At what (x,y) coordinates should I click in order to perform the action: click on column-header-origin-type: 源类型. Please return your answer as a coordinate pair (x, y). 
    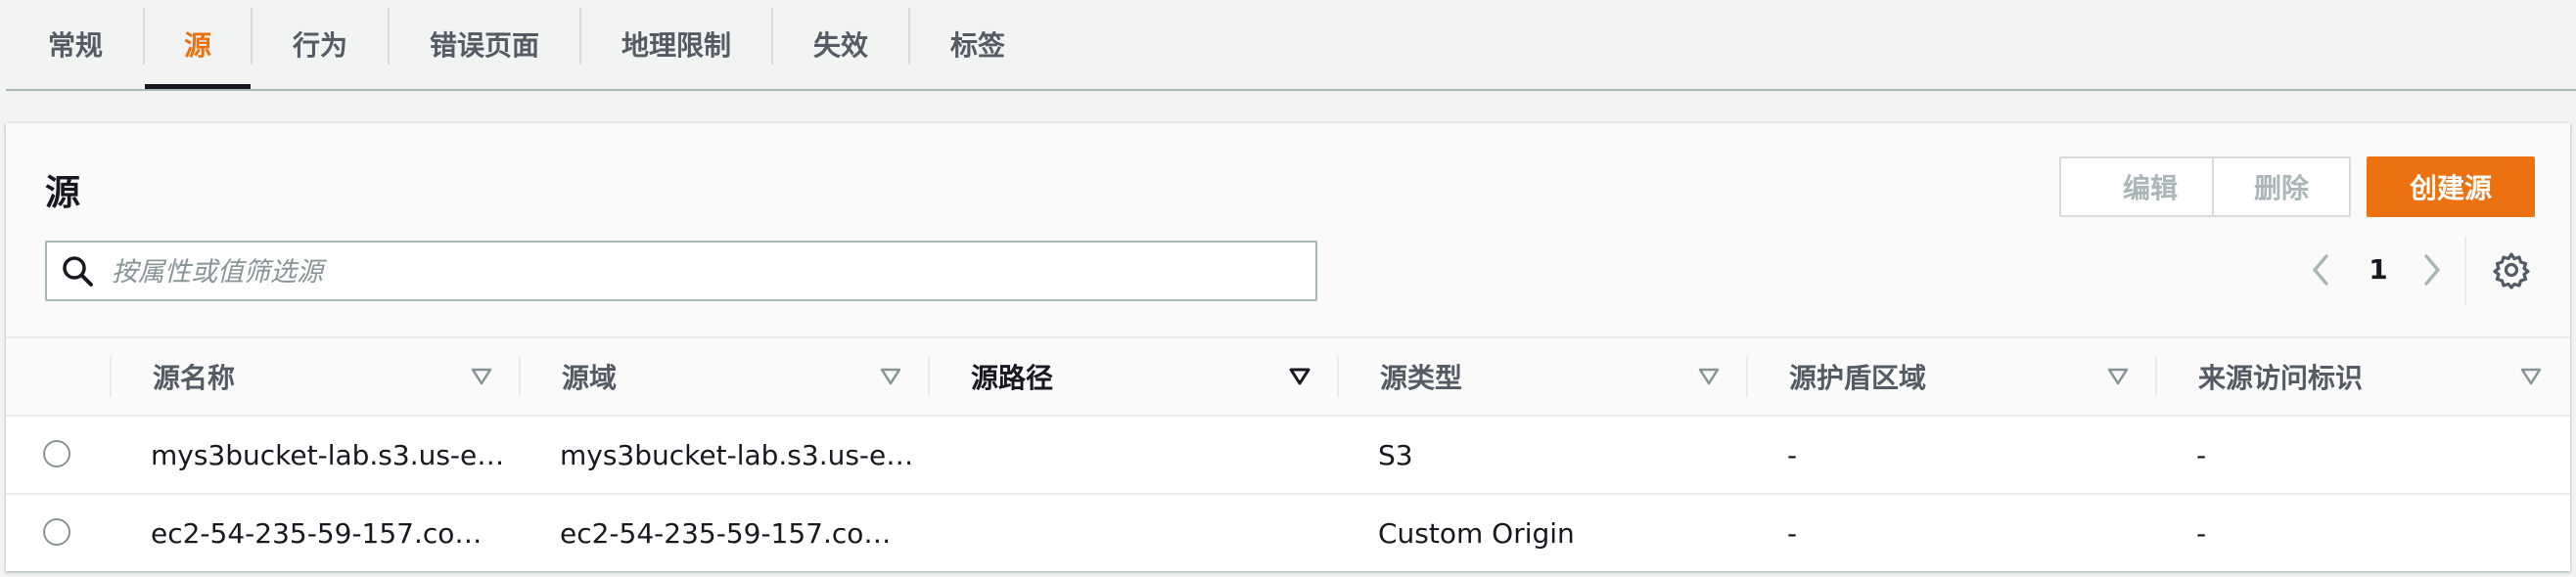
    Looking at the image, I should click on (1541, 377).